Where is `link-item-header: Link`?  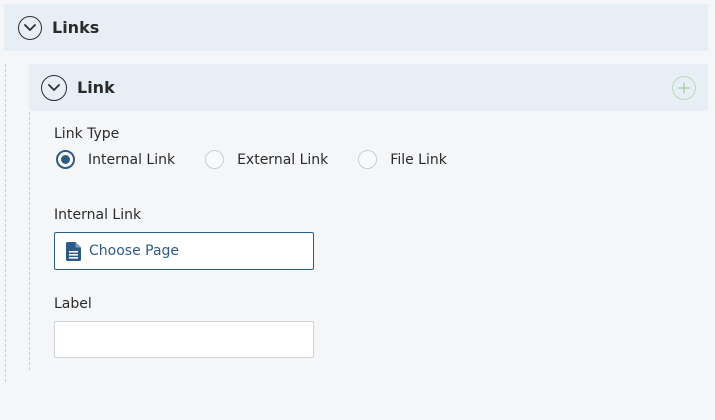
link-item-header: Link is located at coordinates (368, 87).